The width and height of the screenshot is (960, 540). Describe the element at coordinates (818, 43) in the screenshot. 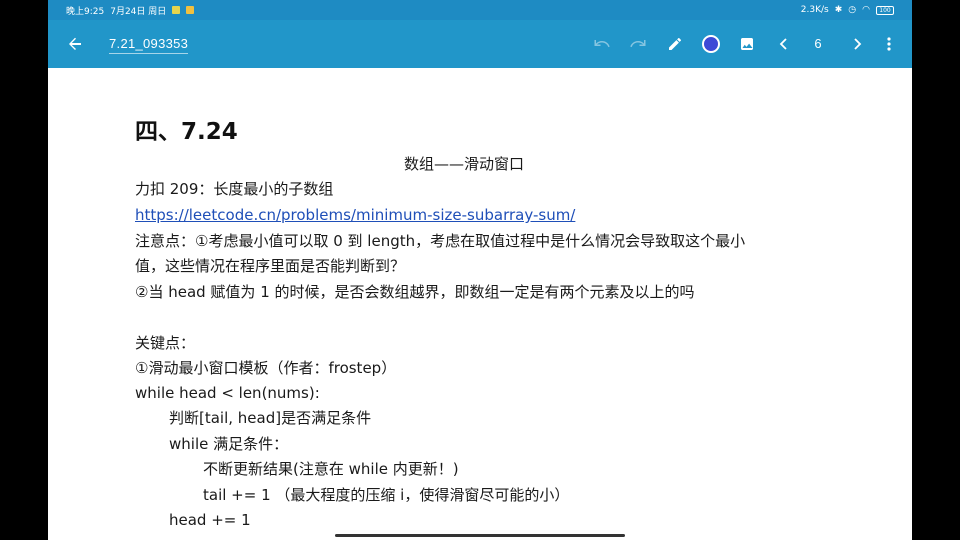

I see `page-number: 6` at that location.